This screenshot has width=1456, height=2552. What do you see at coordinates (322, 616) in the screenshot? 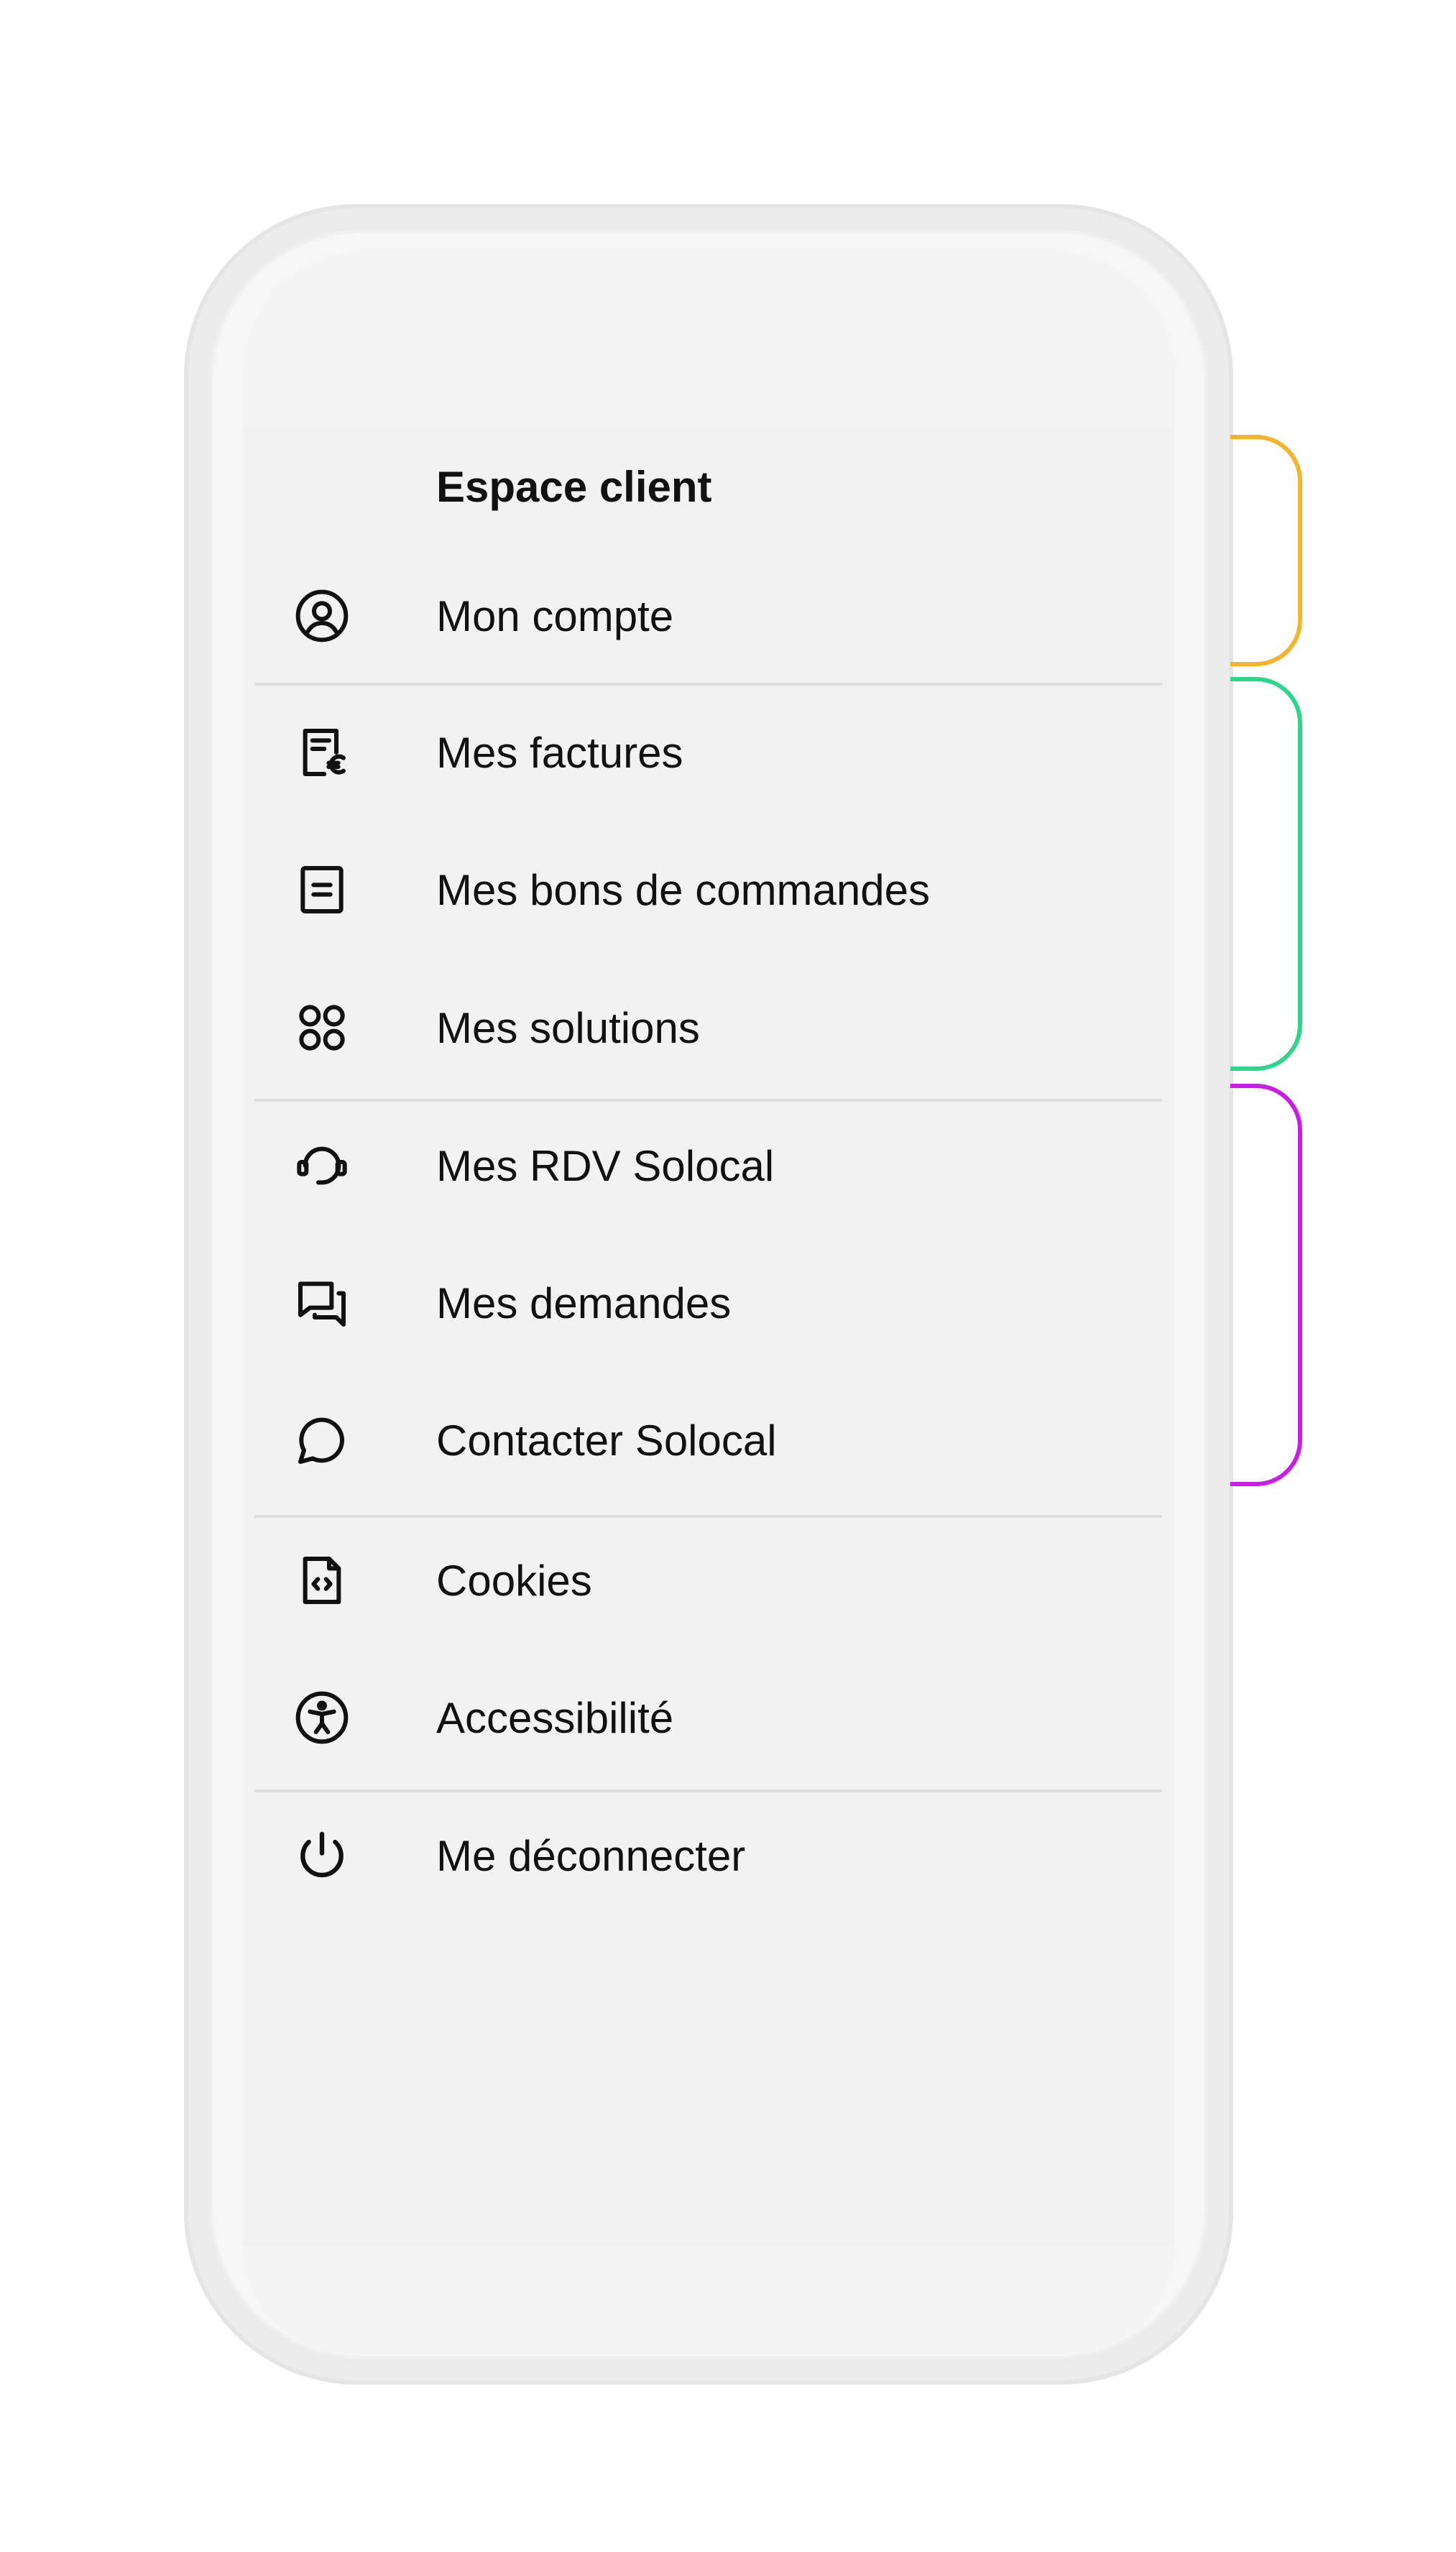
I see `account-circle-icon` at bounding box center [322, 616].